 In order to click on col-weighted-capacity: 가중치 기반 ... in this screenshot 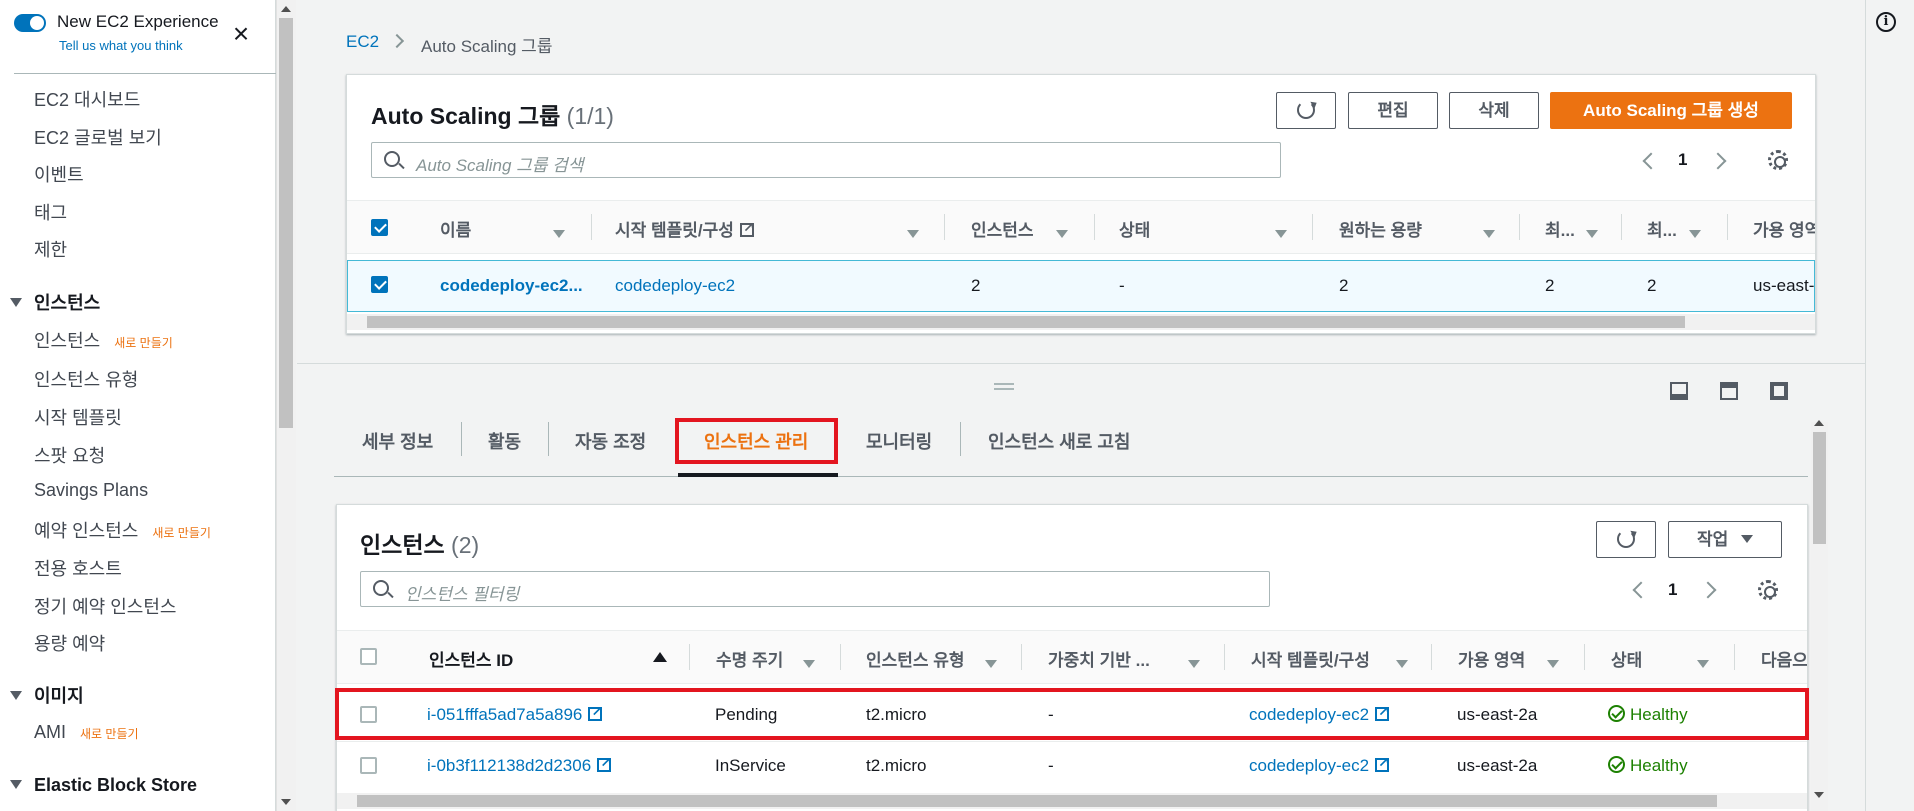, I will do `click(1099, 658)`.